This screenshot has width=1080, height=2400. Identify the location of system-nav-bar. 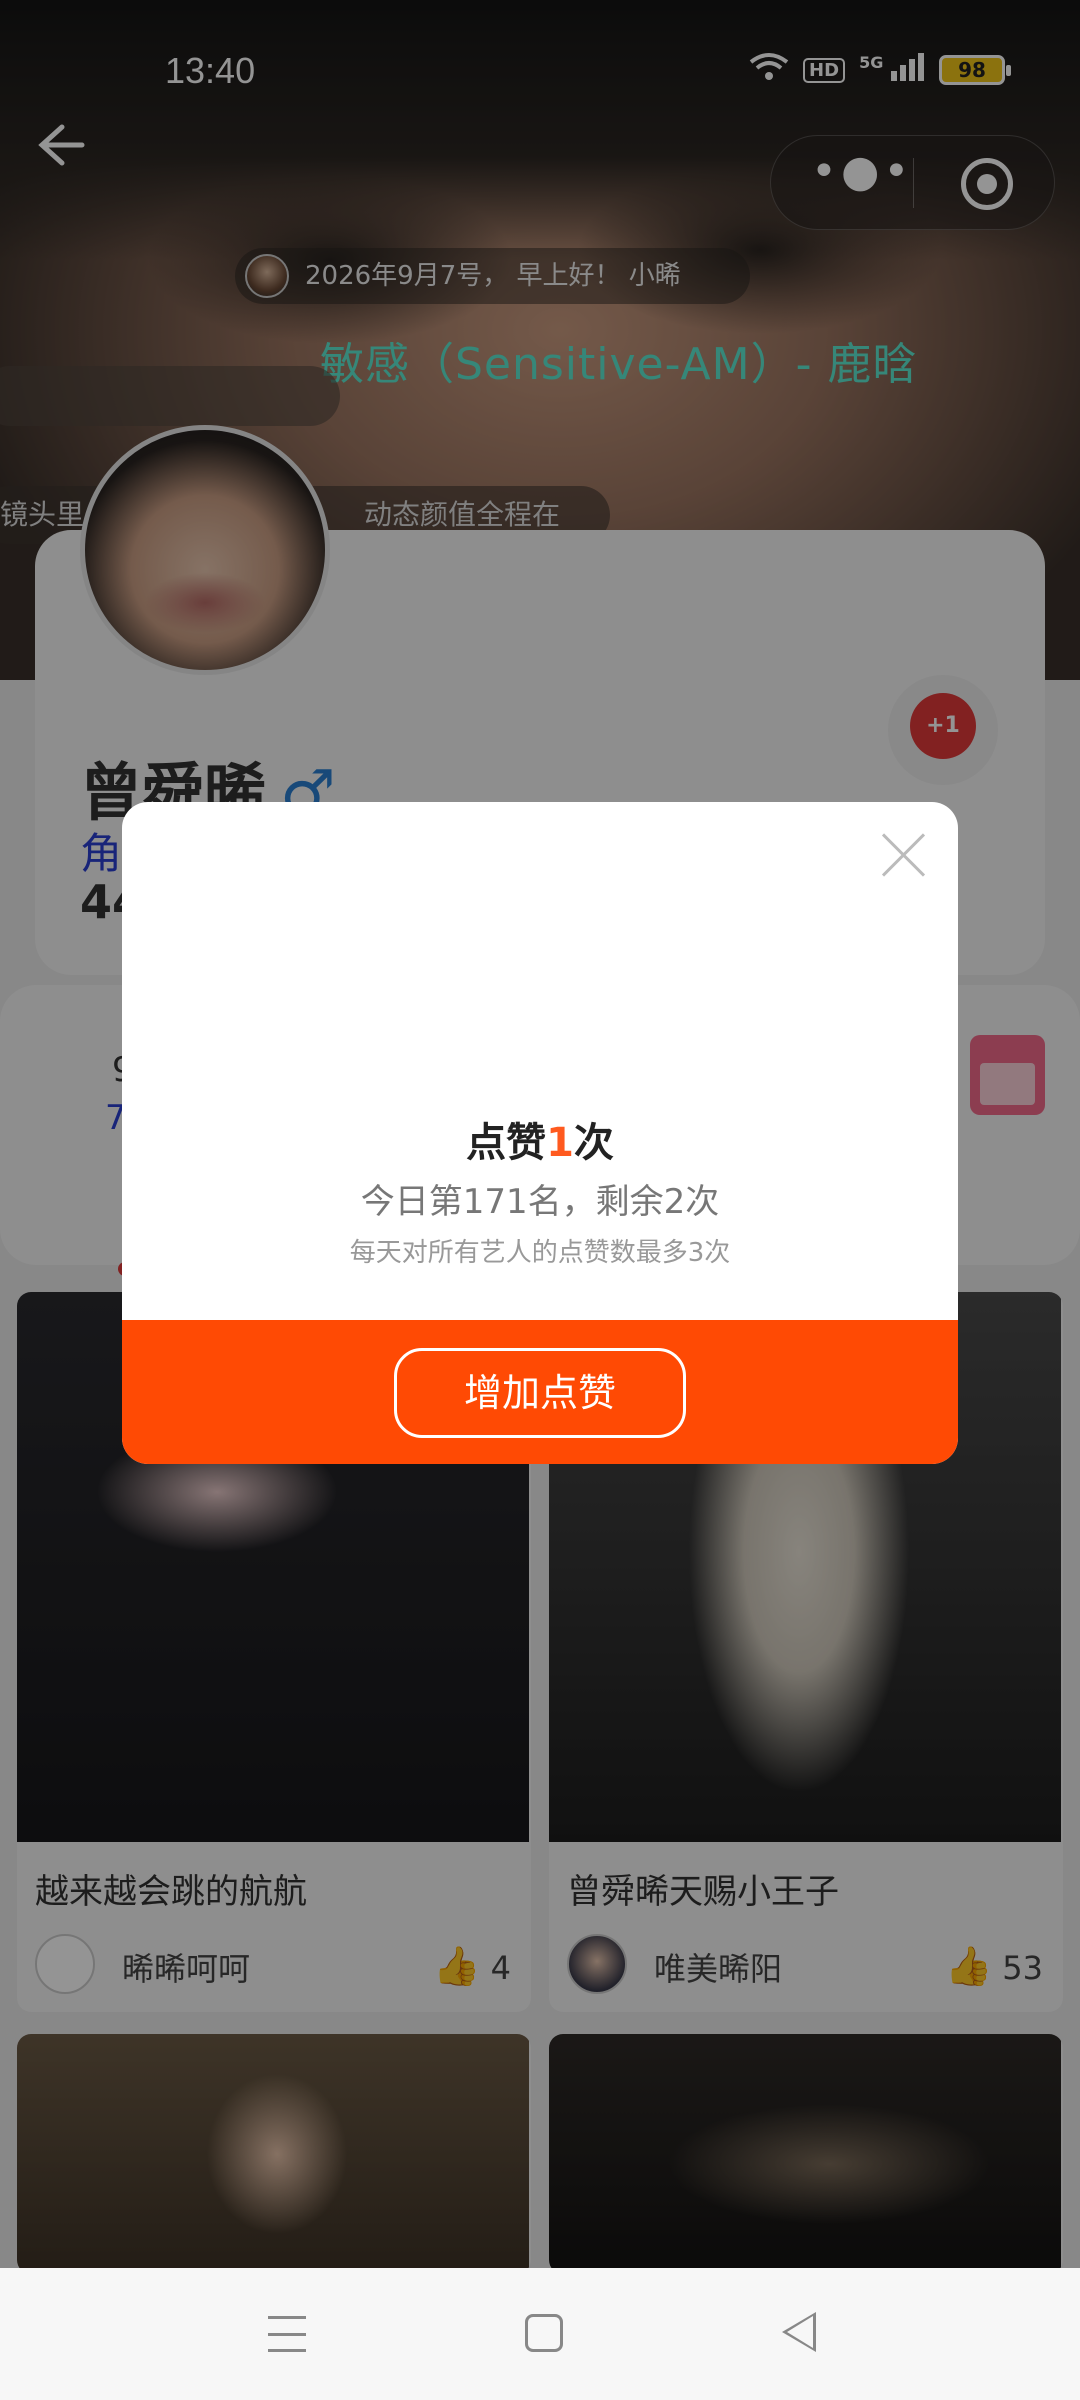
(540, 2334).